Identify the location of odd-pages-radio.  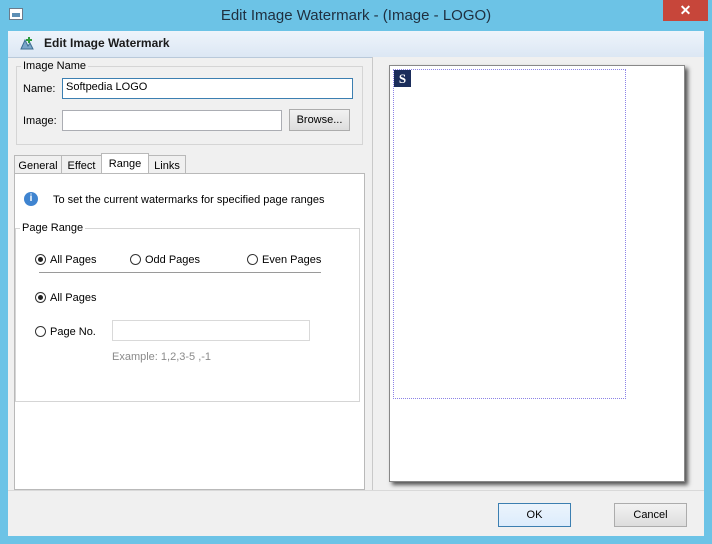
(135, 259).